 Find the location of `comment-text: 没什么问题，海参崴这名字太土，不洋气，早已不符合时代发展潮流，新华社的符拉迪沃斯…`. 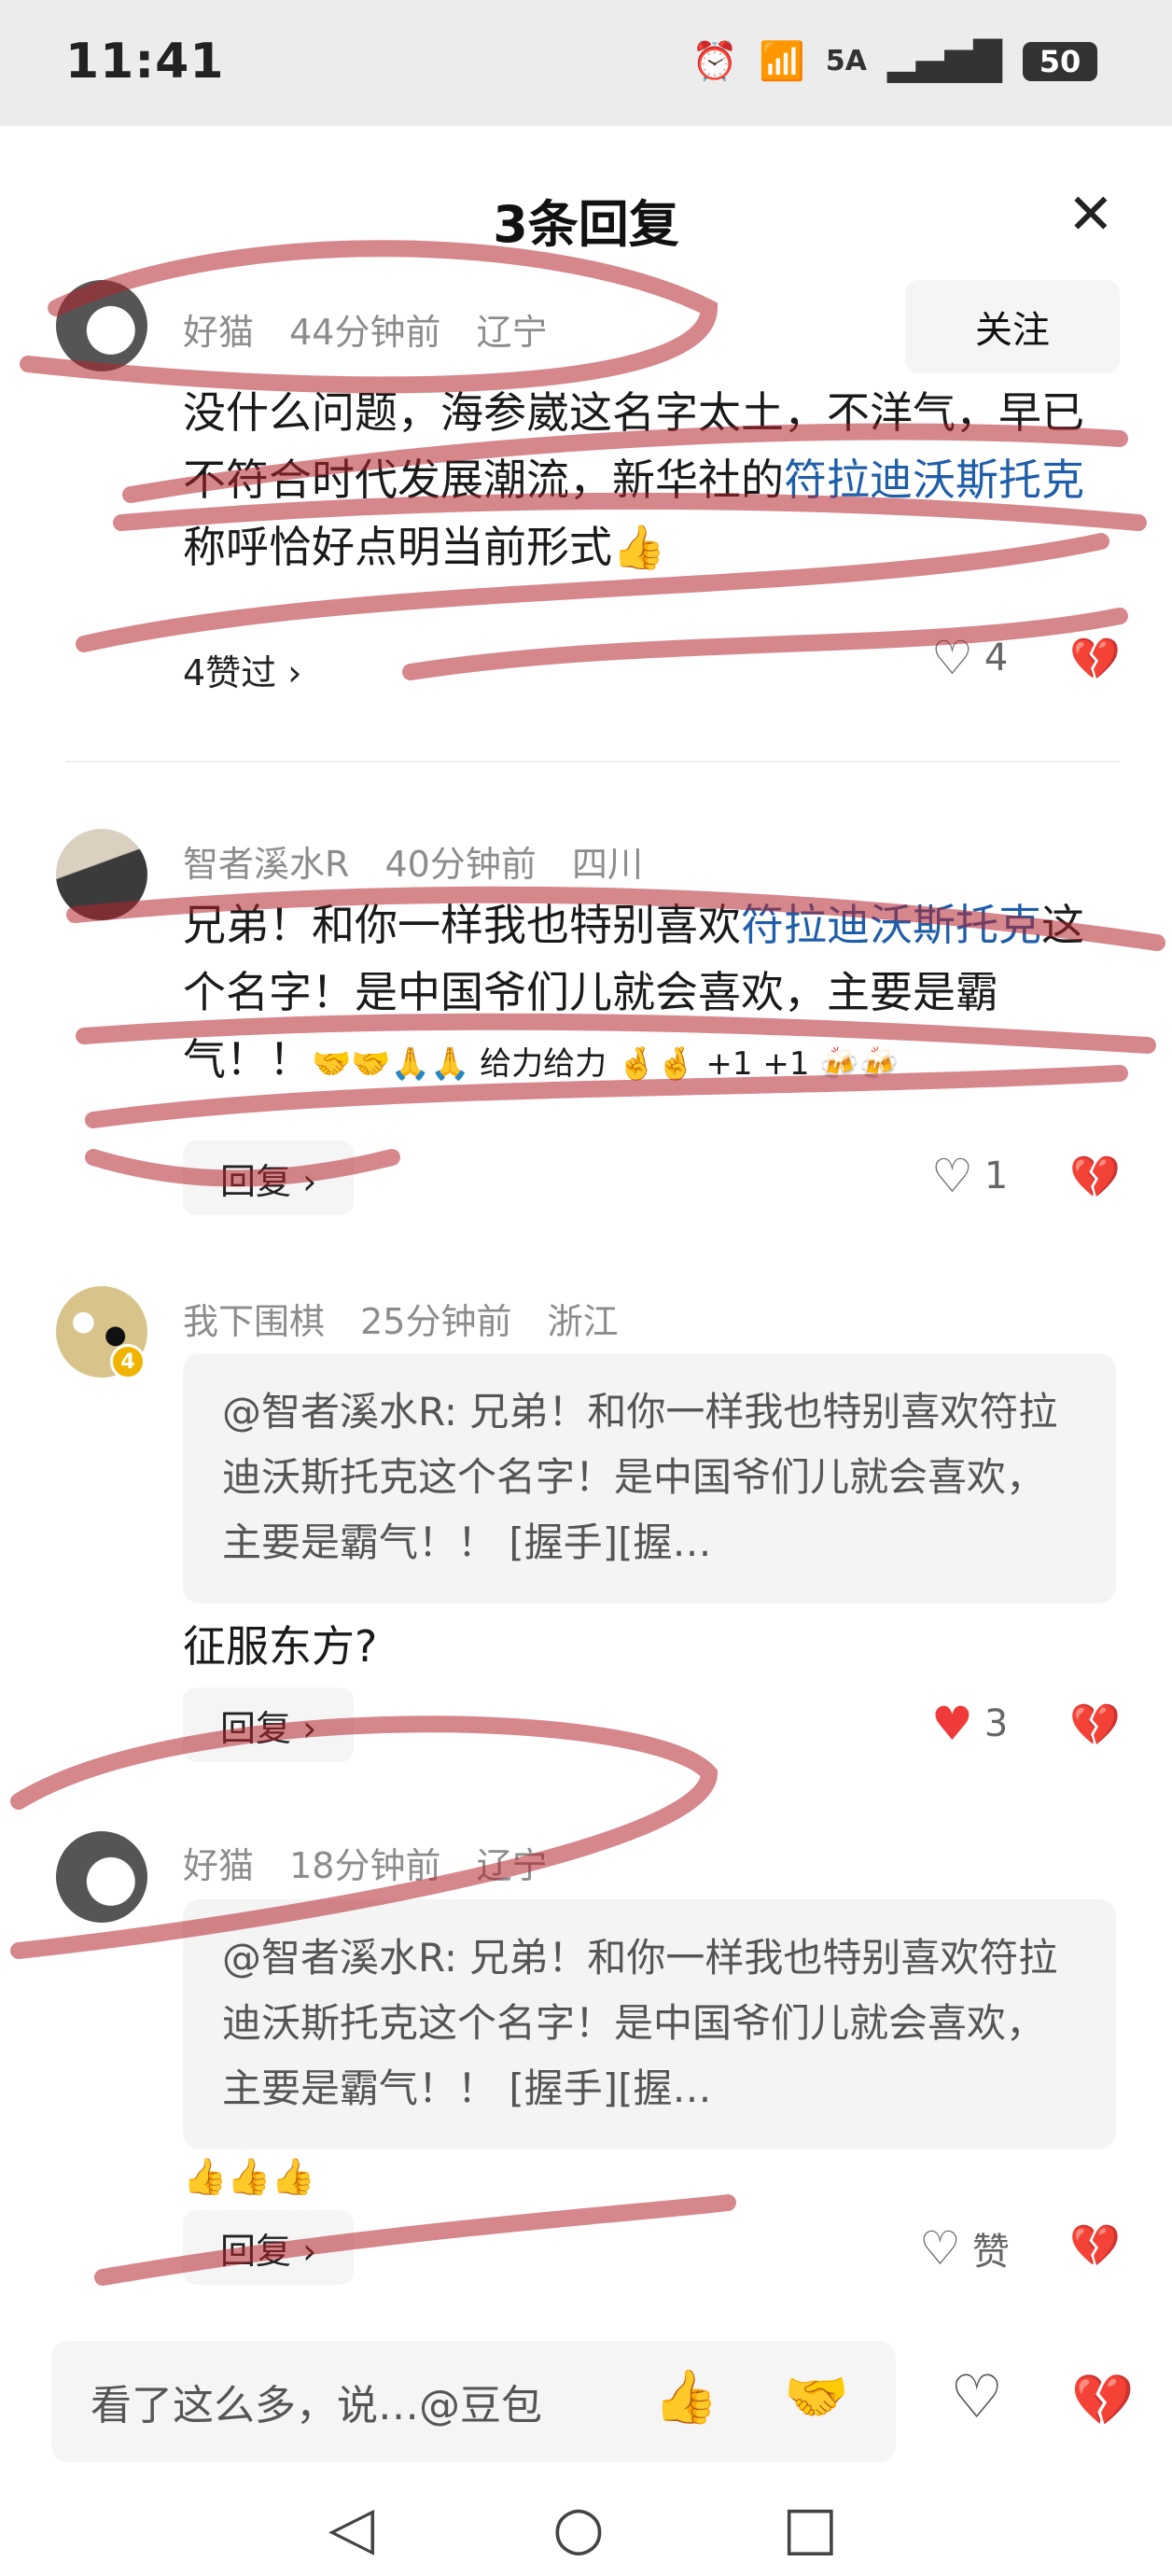

comment-text: 没什么问题，海参崴这名字太土，不洋气，早已不符合时代发展潮流，新华社的符拉迪沃斯… is located at coordinates (649, 480).